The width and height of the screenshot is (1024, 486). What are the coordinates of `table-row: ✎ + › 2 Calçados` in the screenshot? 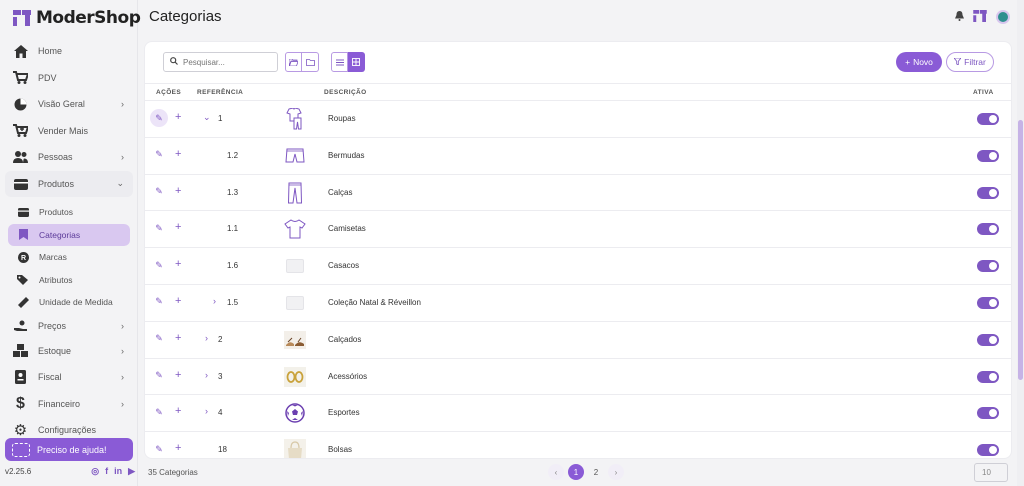 It's located at (578, 340).